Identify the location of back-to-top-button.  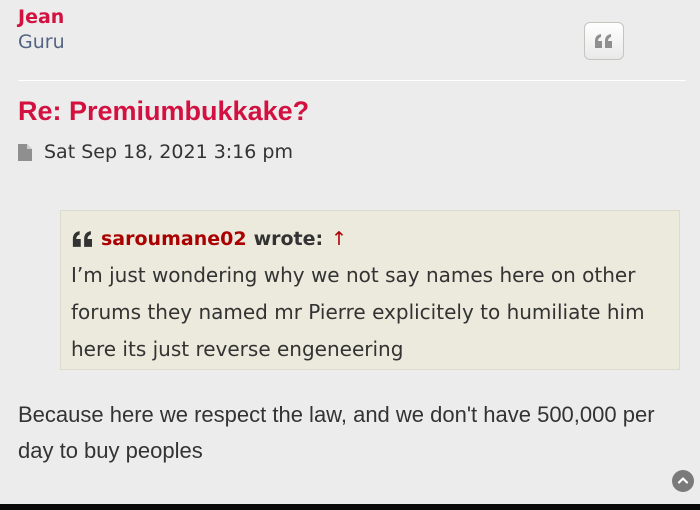
(683, 481).